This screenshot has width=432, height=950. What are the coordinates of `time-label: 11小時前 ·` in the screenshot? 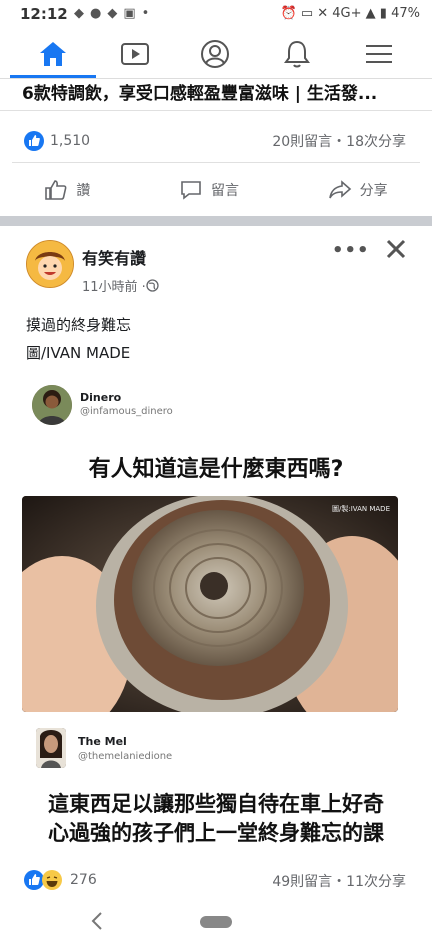 It's located at (114, 287).